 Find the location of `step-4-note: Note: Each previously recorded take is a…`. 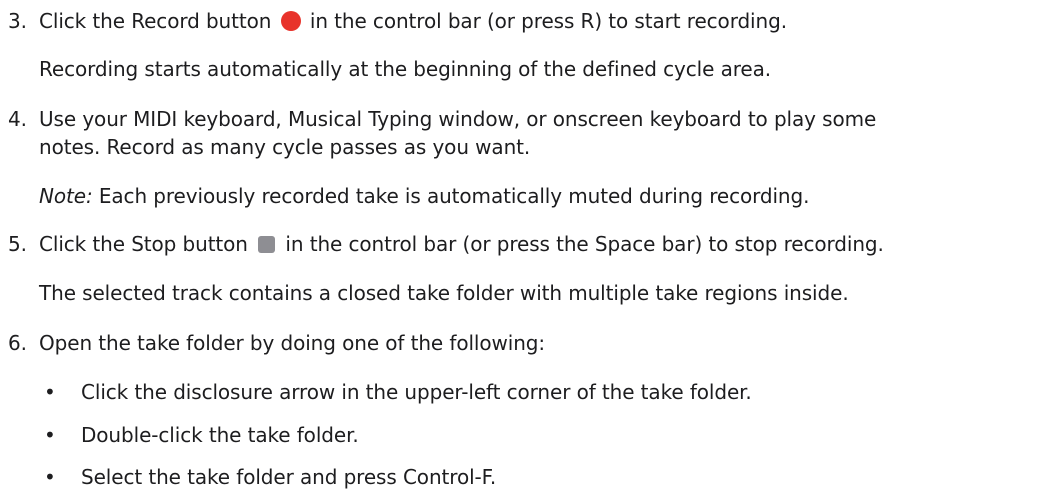

step-4-note: Note: Each previously recorded take is a… is located at coordinates (424, 196).